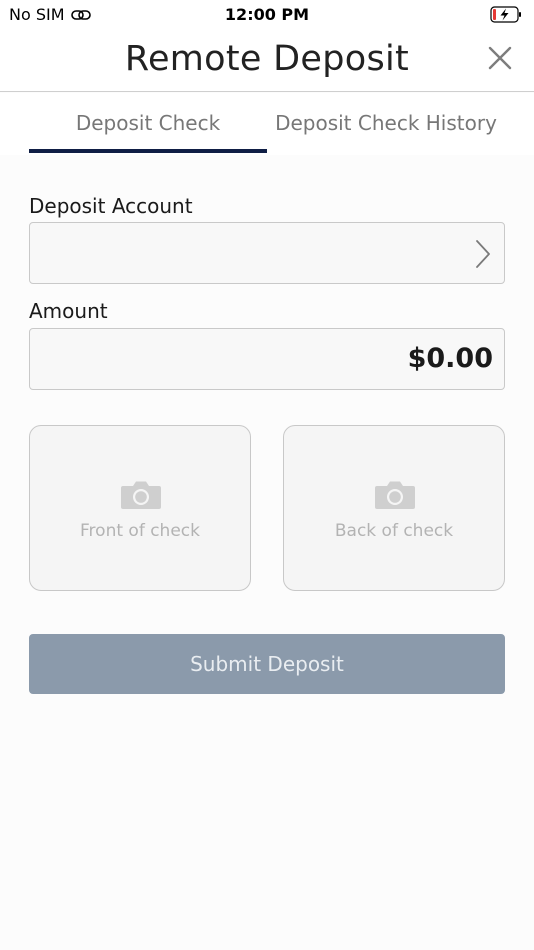  What do you see at coordinates (267, 253) in the screenshot?
I see `deposit-account-selector` at bounding box center [267, 253].